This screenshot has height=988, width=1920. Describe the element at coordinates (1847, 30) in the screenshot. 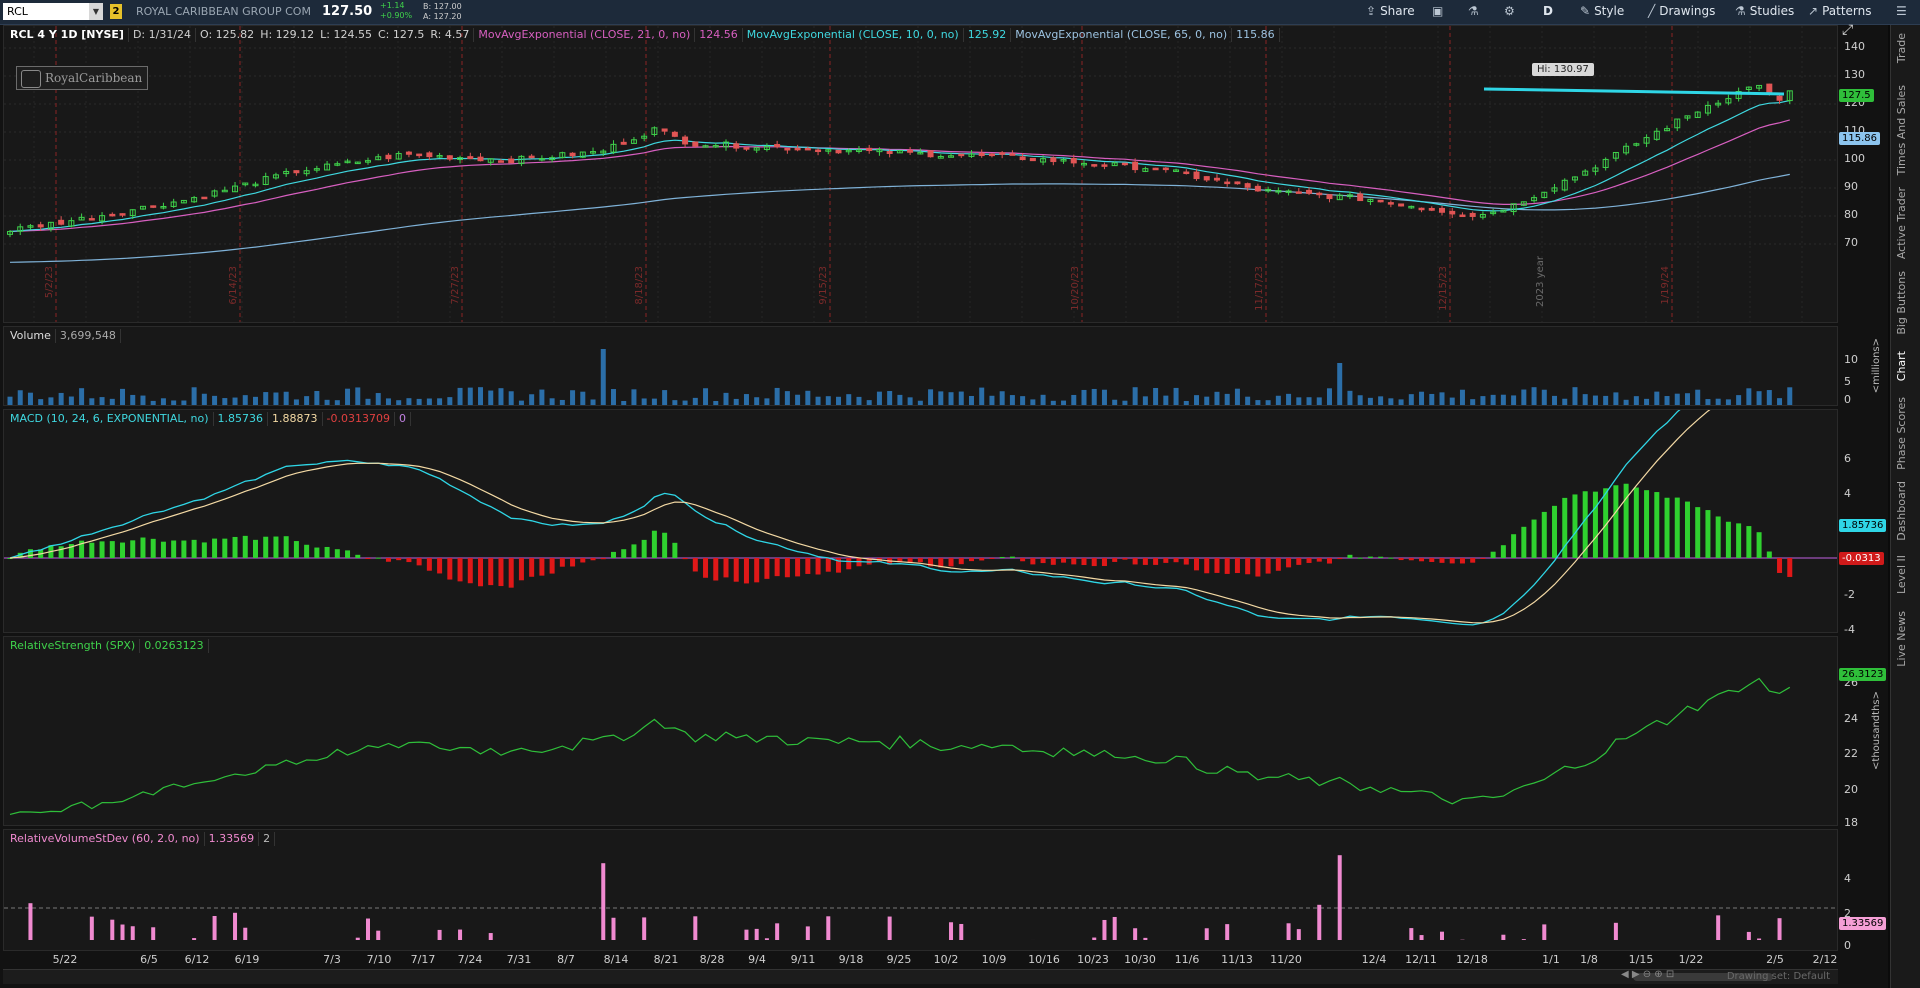

I see `expand-icon: ⤢` at that location.